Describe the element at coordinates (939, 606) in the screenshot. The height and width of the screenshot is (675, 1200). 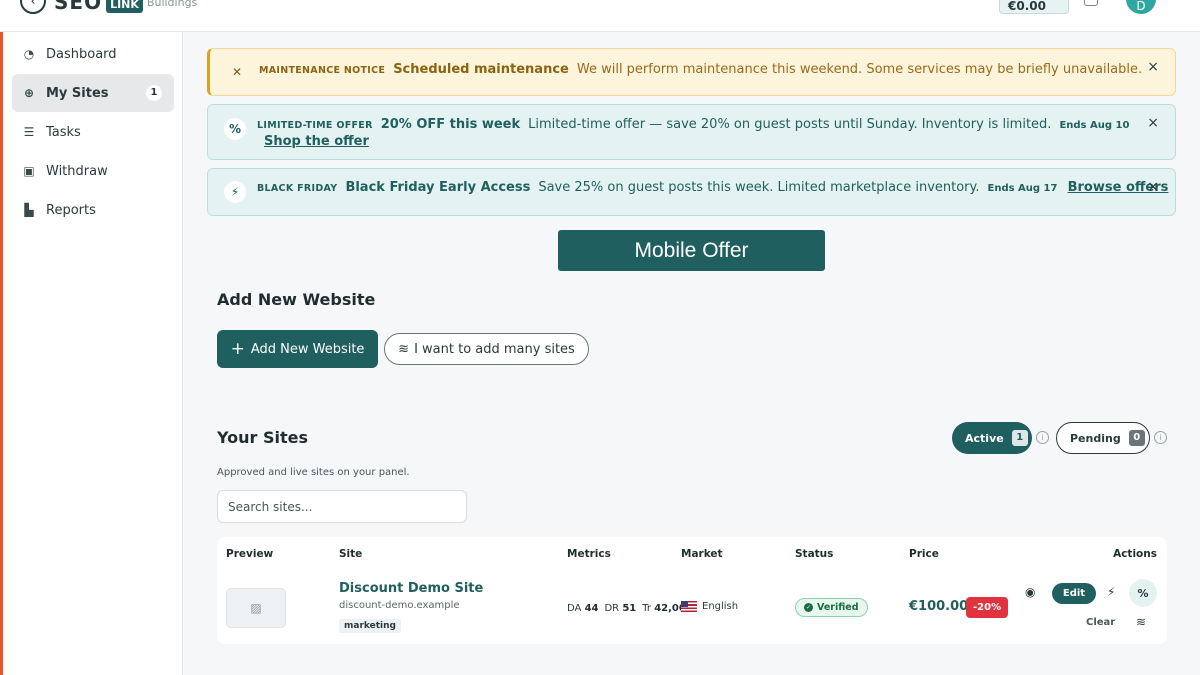
I see `site-price: €100.00` at that location.